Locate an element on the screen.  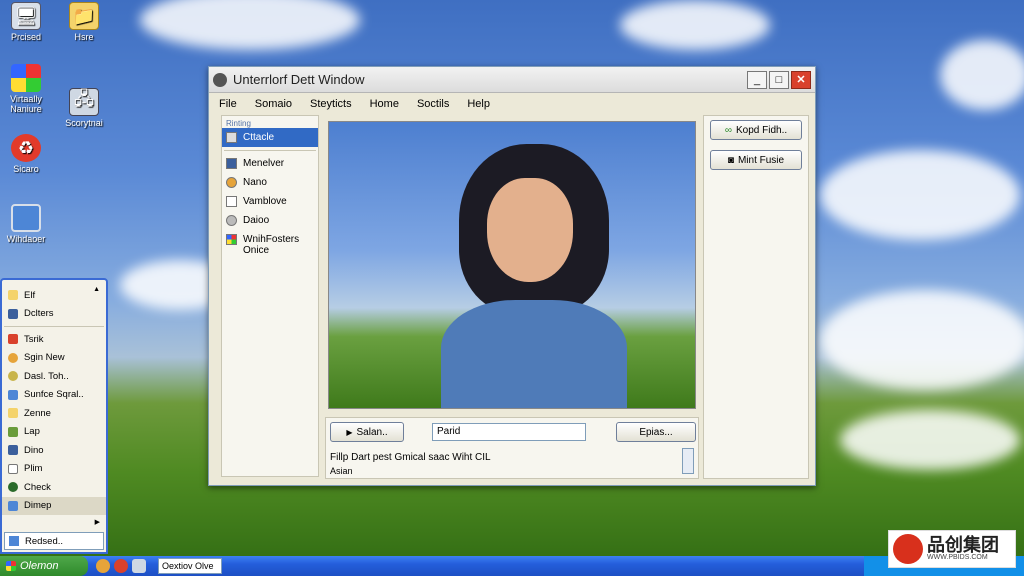
left-item-nano: Nano is located at coordinates (270, 182).